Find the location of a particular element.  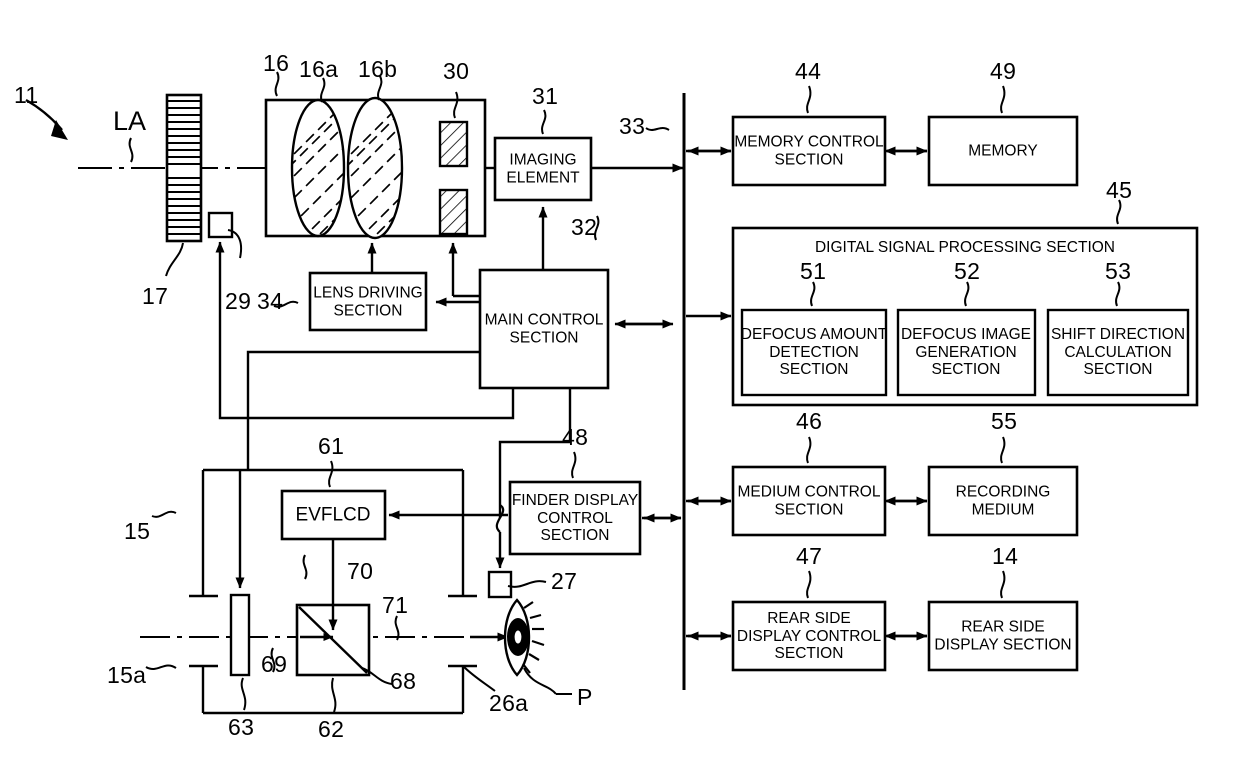

finder-display-line2: CONTROL is located at coordinates (575, 518).